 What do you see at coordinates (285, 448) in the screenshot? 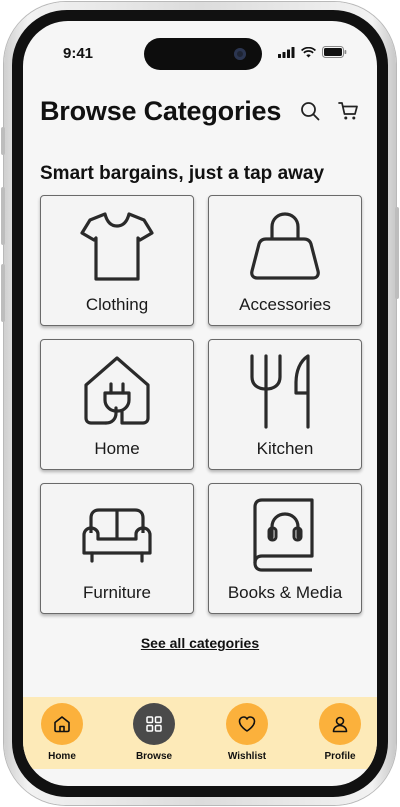
I see `category-label: Kitchen` at bounding box center [285, 448].